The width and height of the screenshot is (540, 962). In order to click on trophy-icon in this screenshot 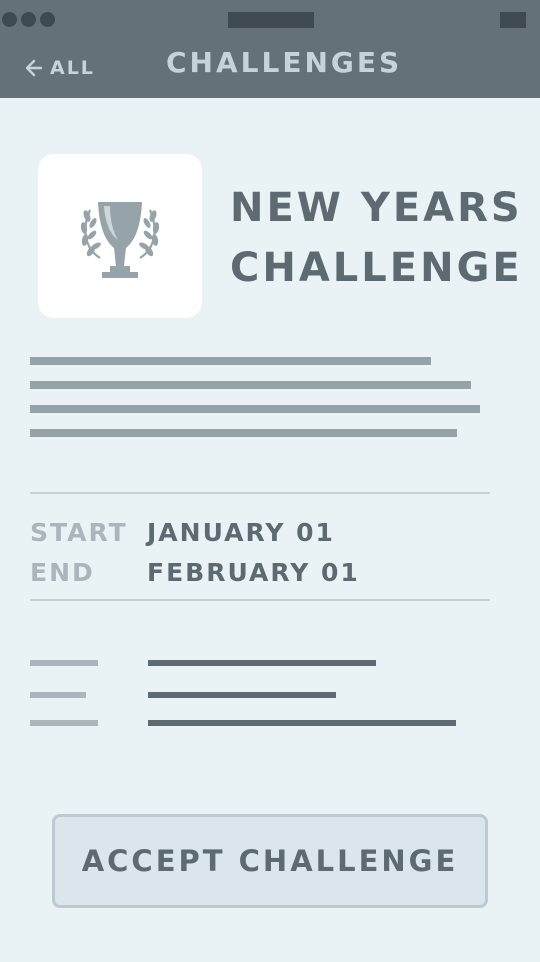, I will do `click(120, 240)`.